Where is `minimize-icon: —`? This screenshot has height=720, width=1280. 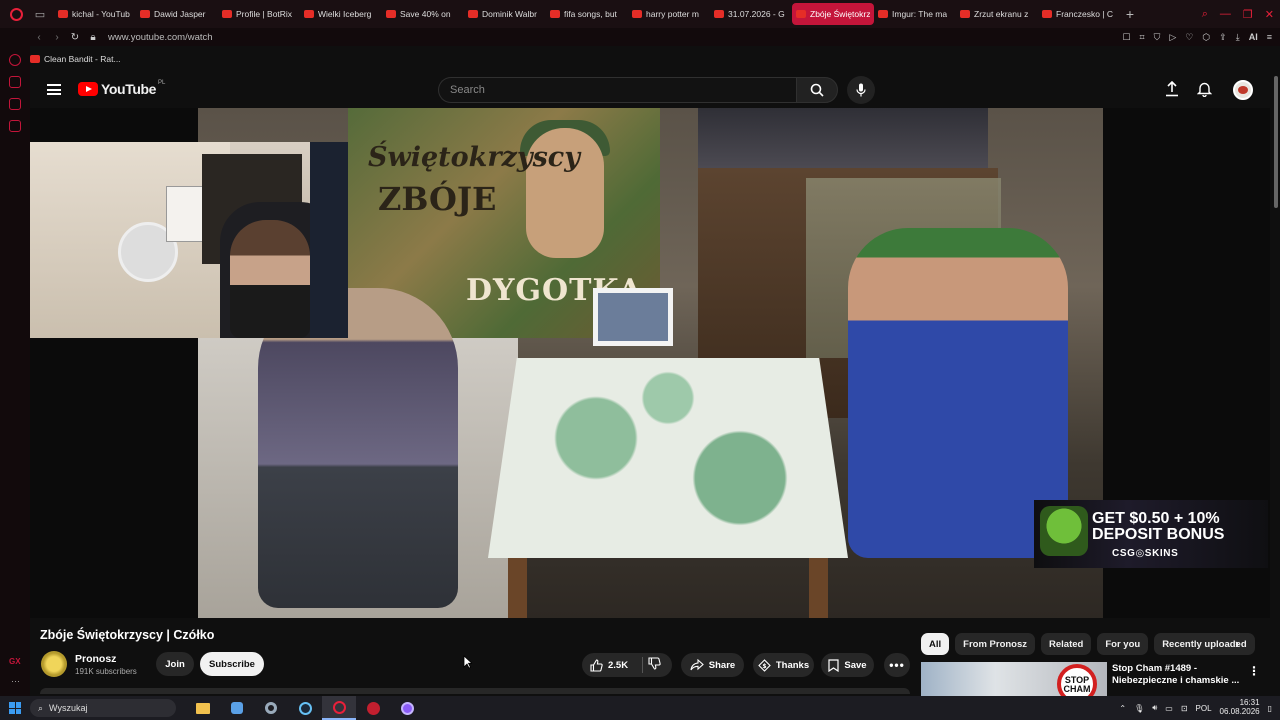
minimize-icon: — is located at coordinates (1225, 14).